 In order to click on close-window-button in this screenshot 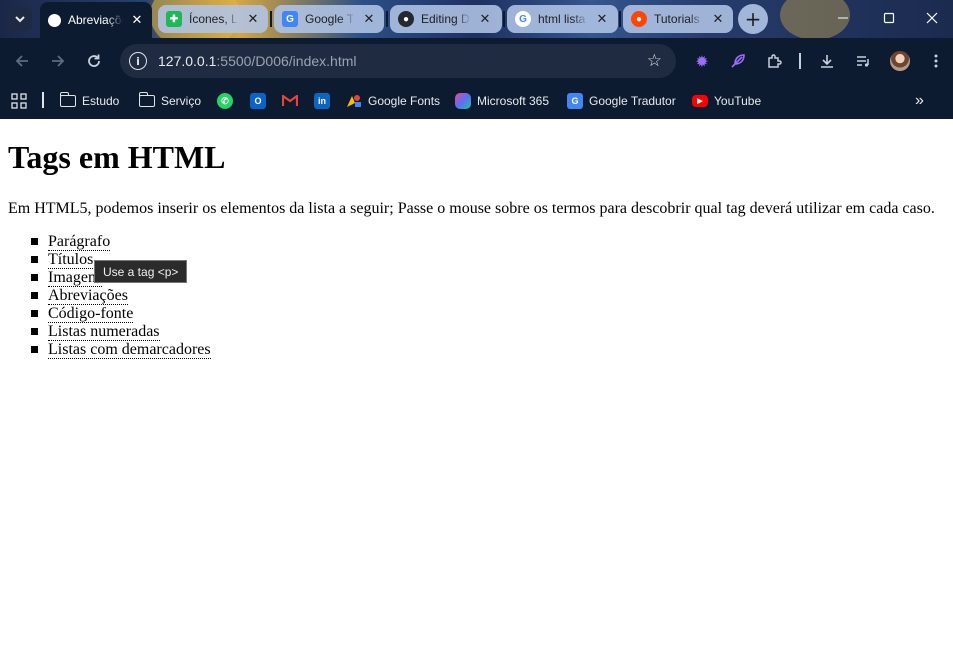, I will do `click(931, 18)`.